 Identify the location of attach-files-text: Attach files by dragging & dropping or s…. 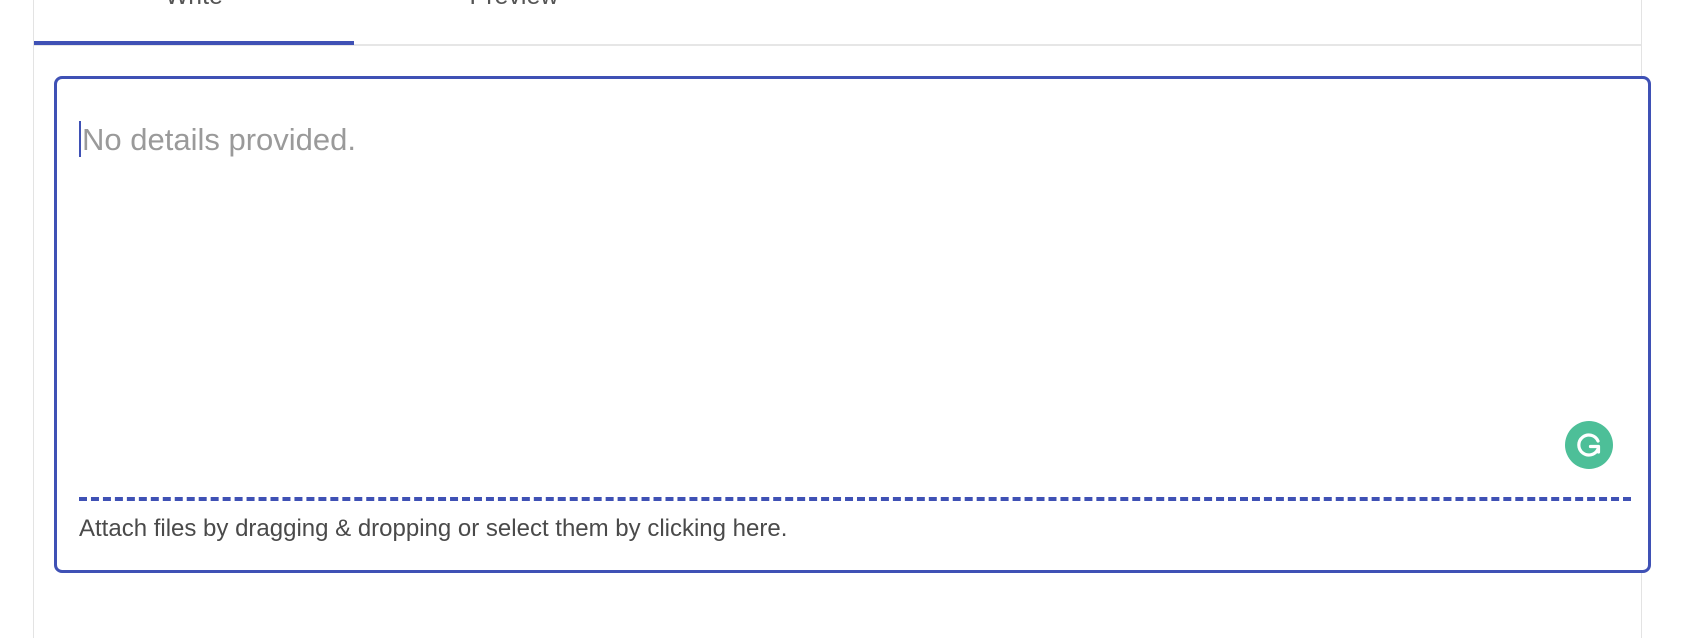
(433, 528).